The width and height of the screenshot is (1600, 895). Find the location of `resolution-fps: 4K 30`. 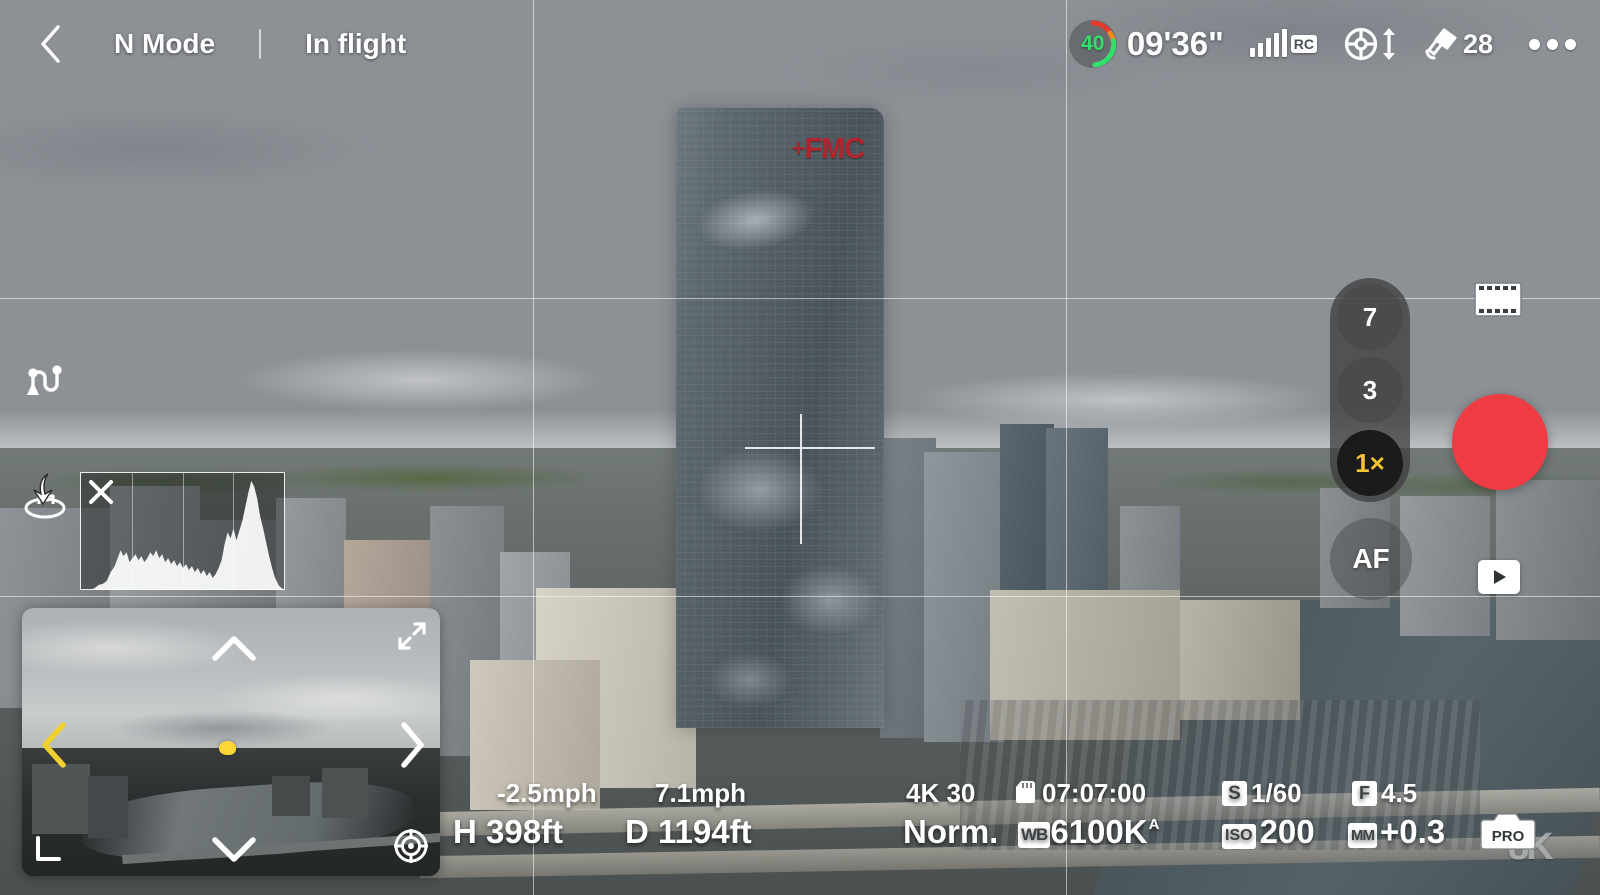

resolution-fps: 4K 30 is located at coordinates (940, 793).